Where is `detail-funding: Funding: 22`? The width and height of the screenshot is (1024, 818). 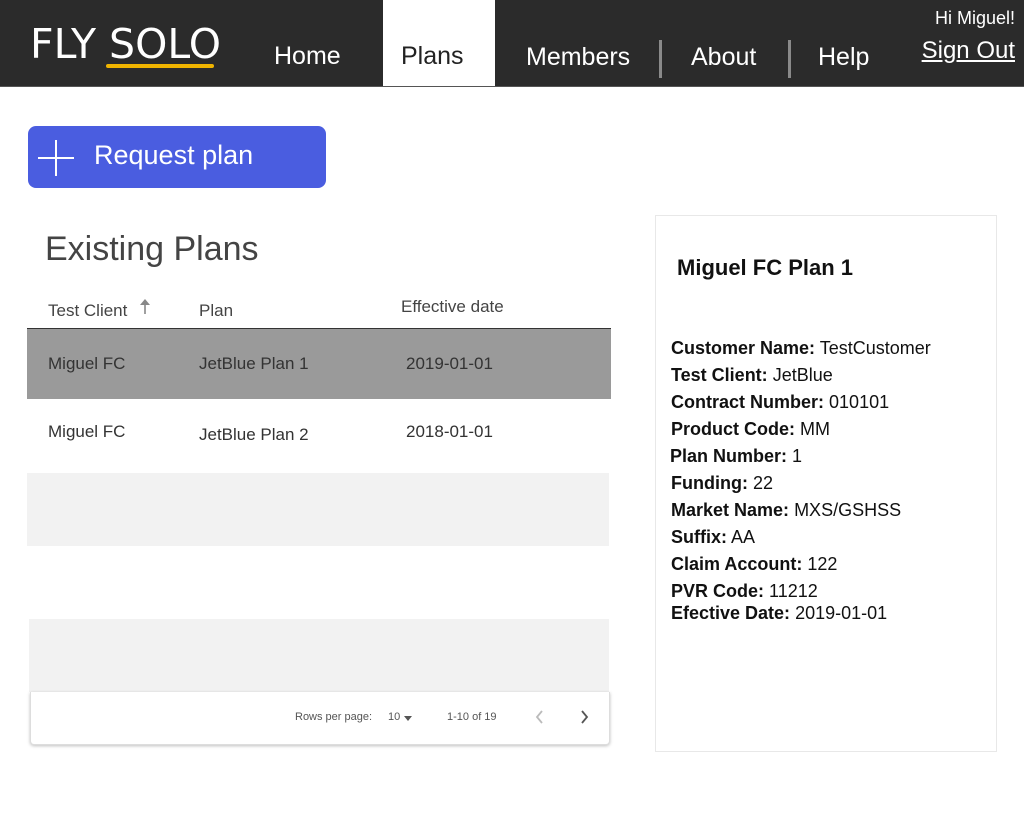 detail-funding: Funding: 22 is located at coordinates (722, 483).